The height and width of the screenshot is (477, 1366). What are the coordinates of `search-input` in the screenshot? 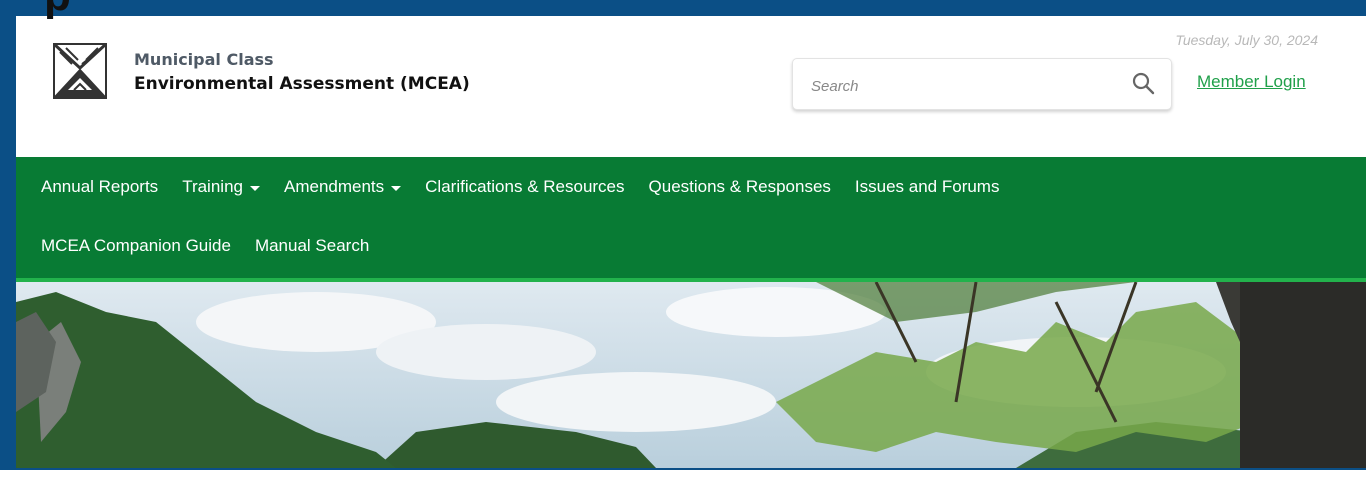 It's located at (961, 86).